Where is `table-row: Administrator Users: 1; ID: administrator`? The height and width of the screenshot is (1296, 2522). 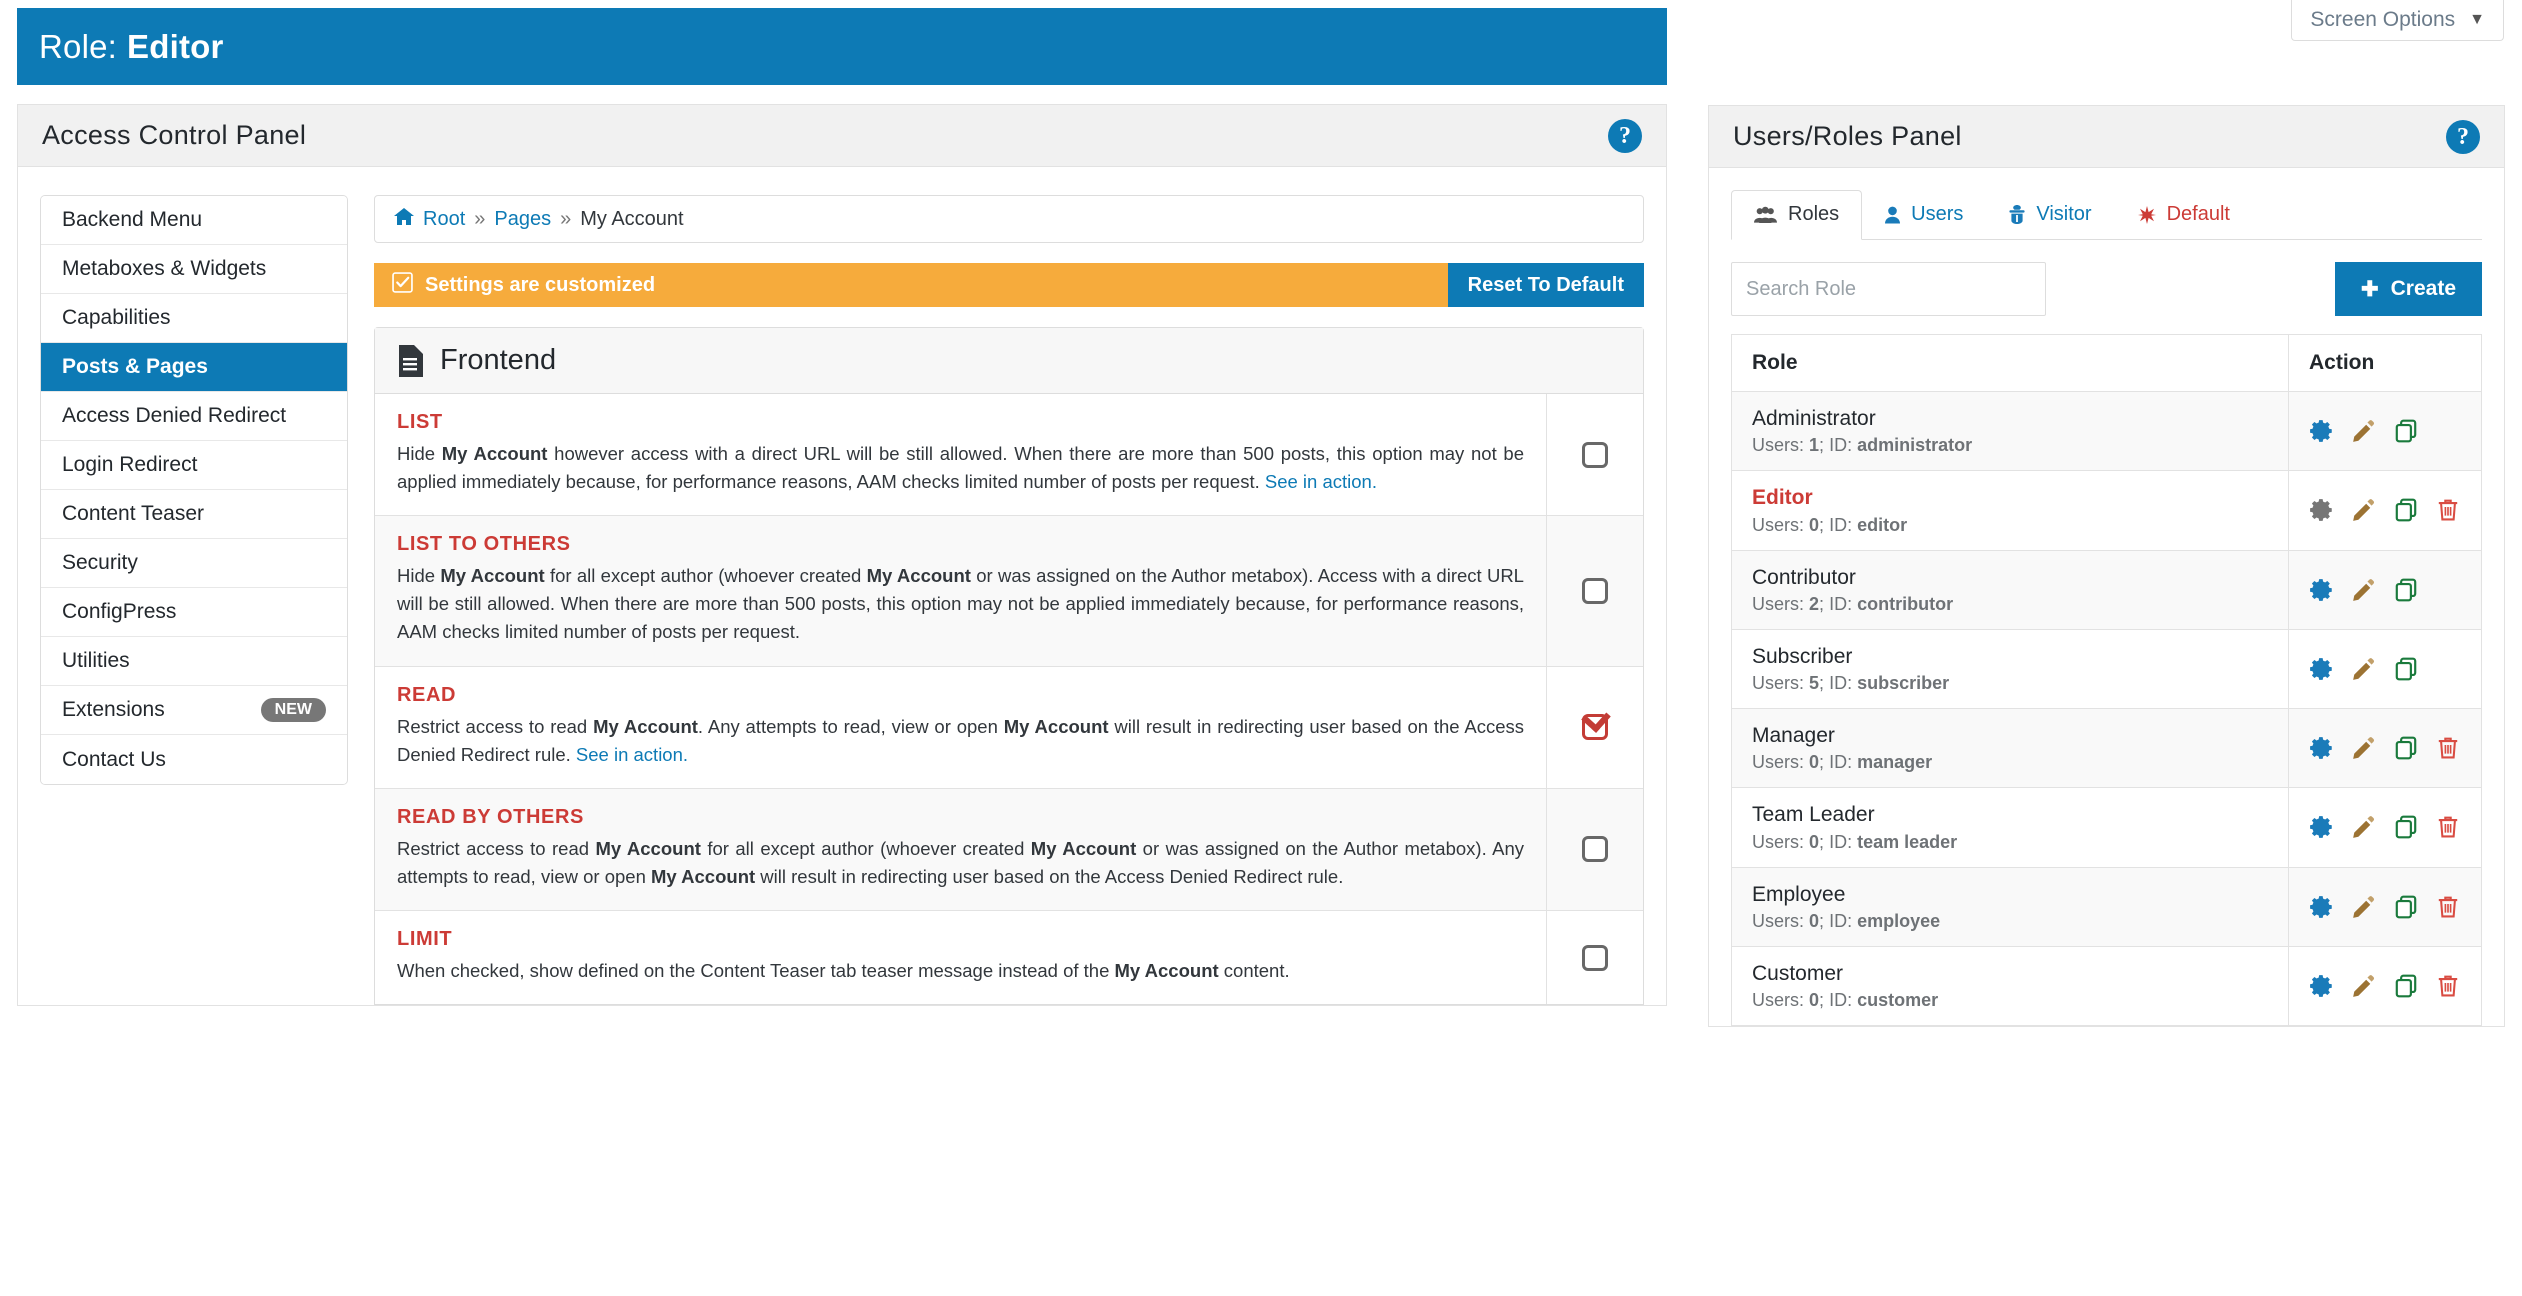 table-row: Administrator Users: 1; ID: administrator is located at coordinates (2106, 431).